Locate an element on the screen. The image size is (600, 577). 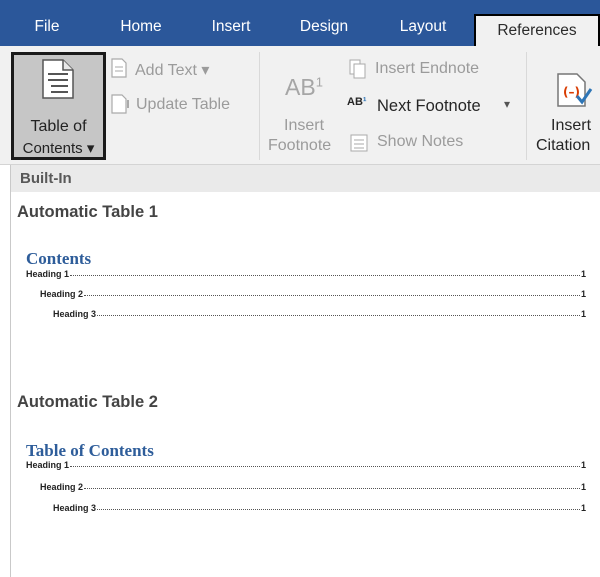
built-in-header: Built-In is located at coordinates (305, 178).